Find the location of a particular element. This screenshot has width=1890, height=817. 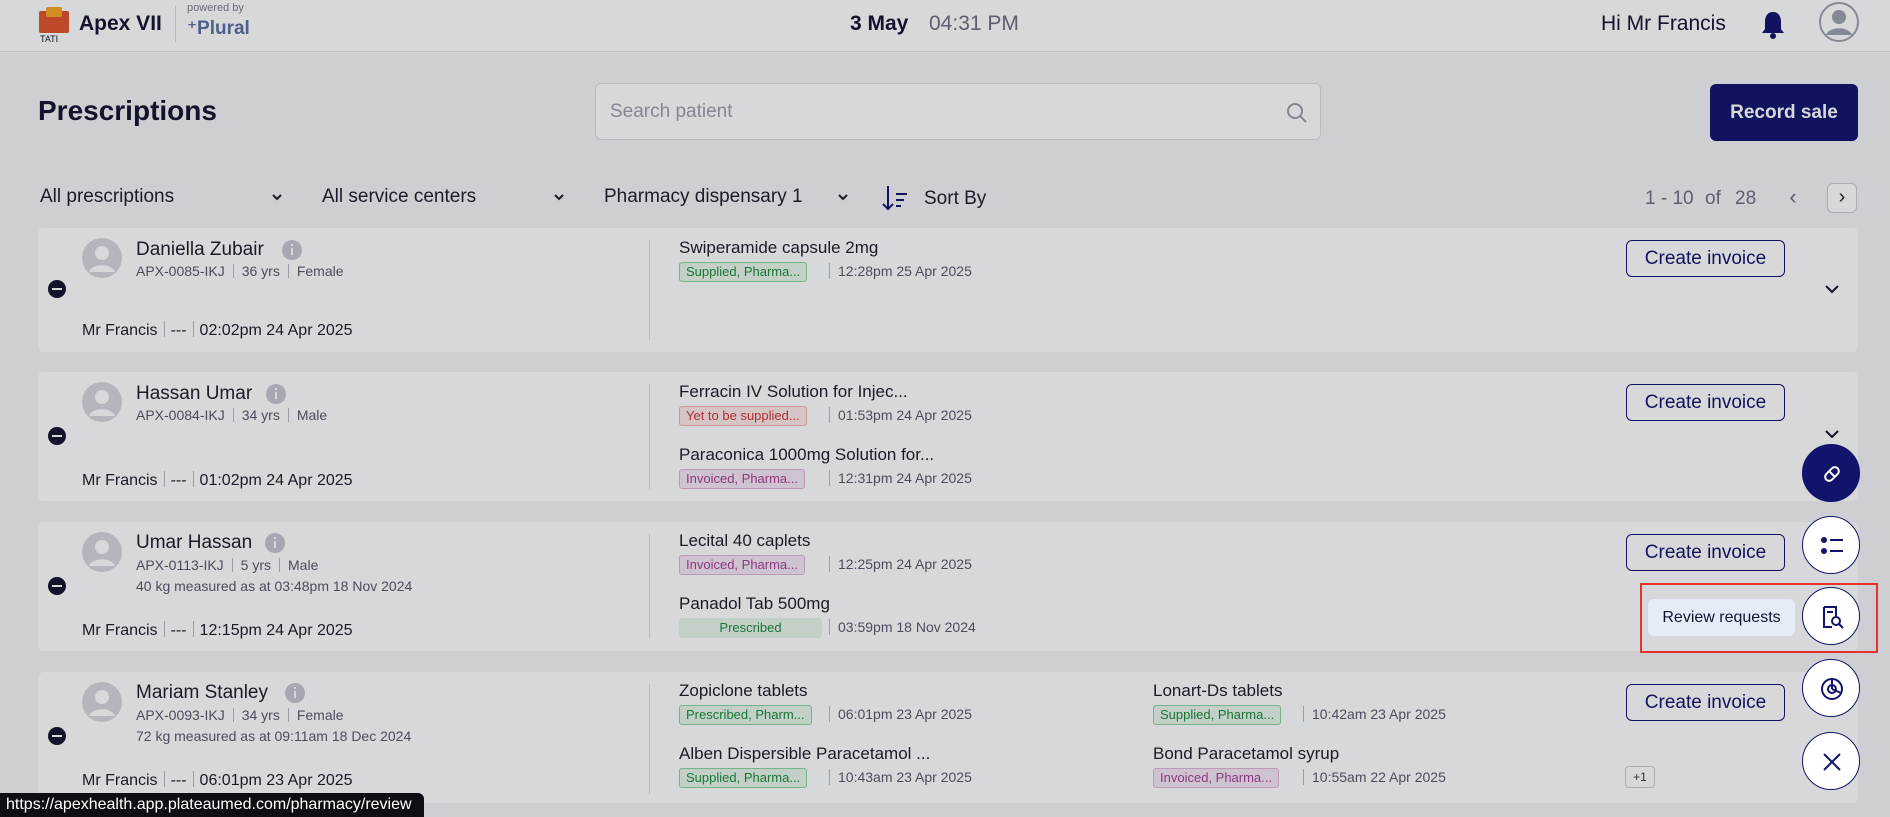

highlight-box is located at coordinates (1759, 618).